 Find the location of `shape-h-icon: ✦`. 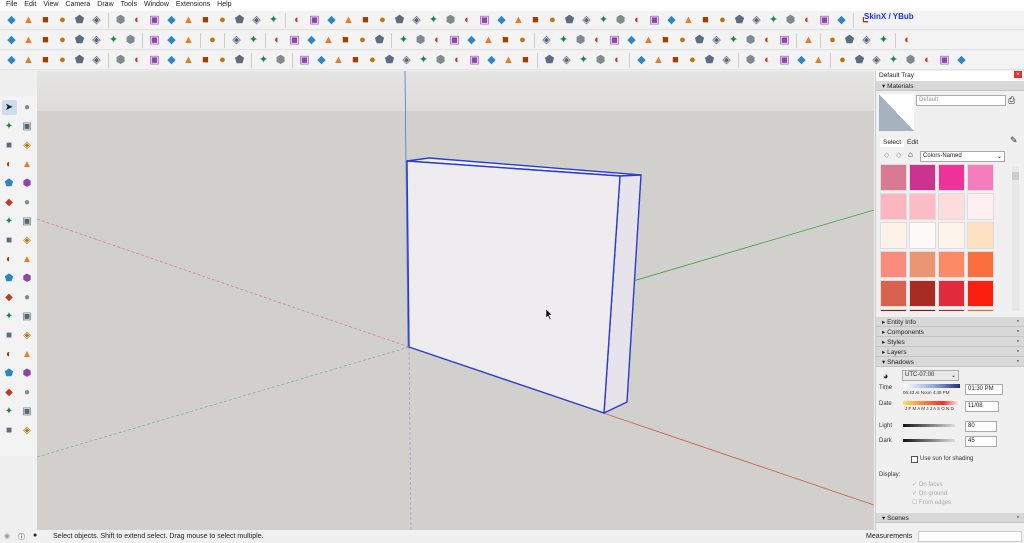

shape-h-icon: ✦ is located at coordinates (423, 60).